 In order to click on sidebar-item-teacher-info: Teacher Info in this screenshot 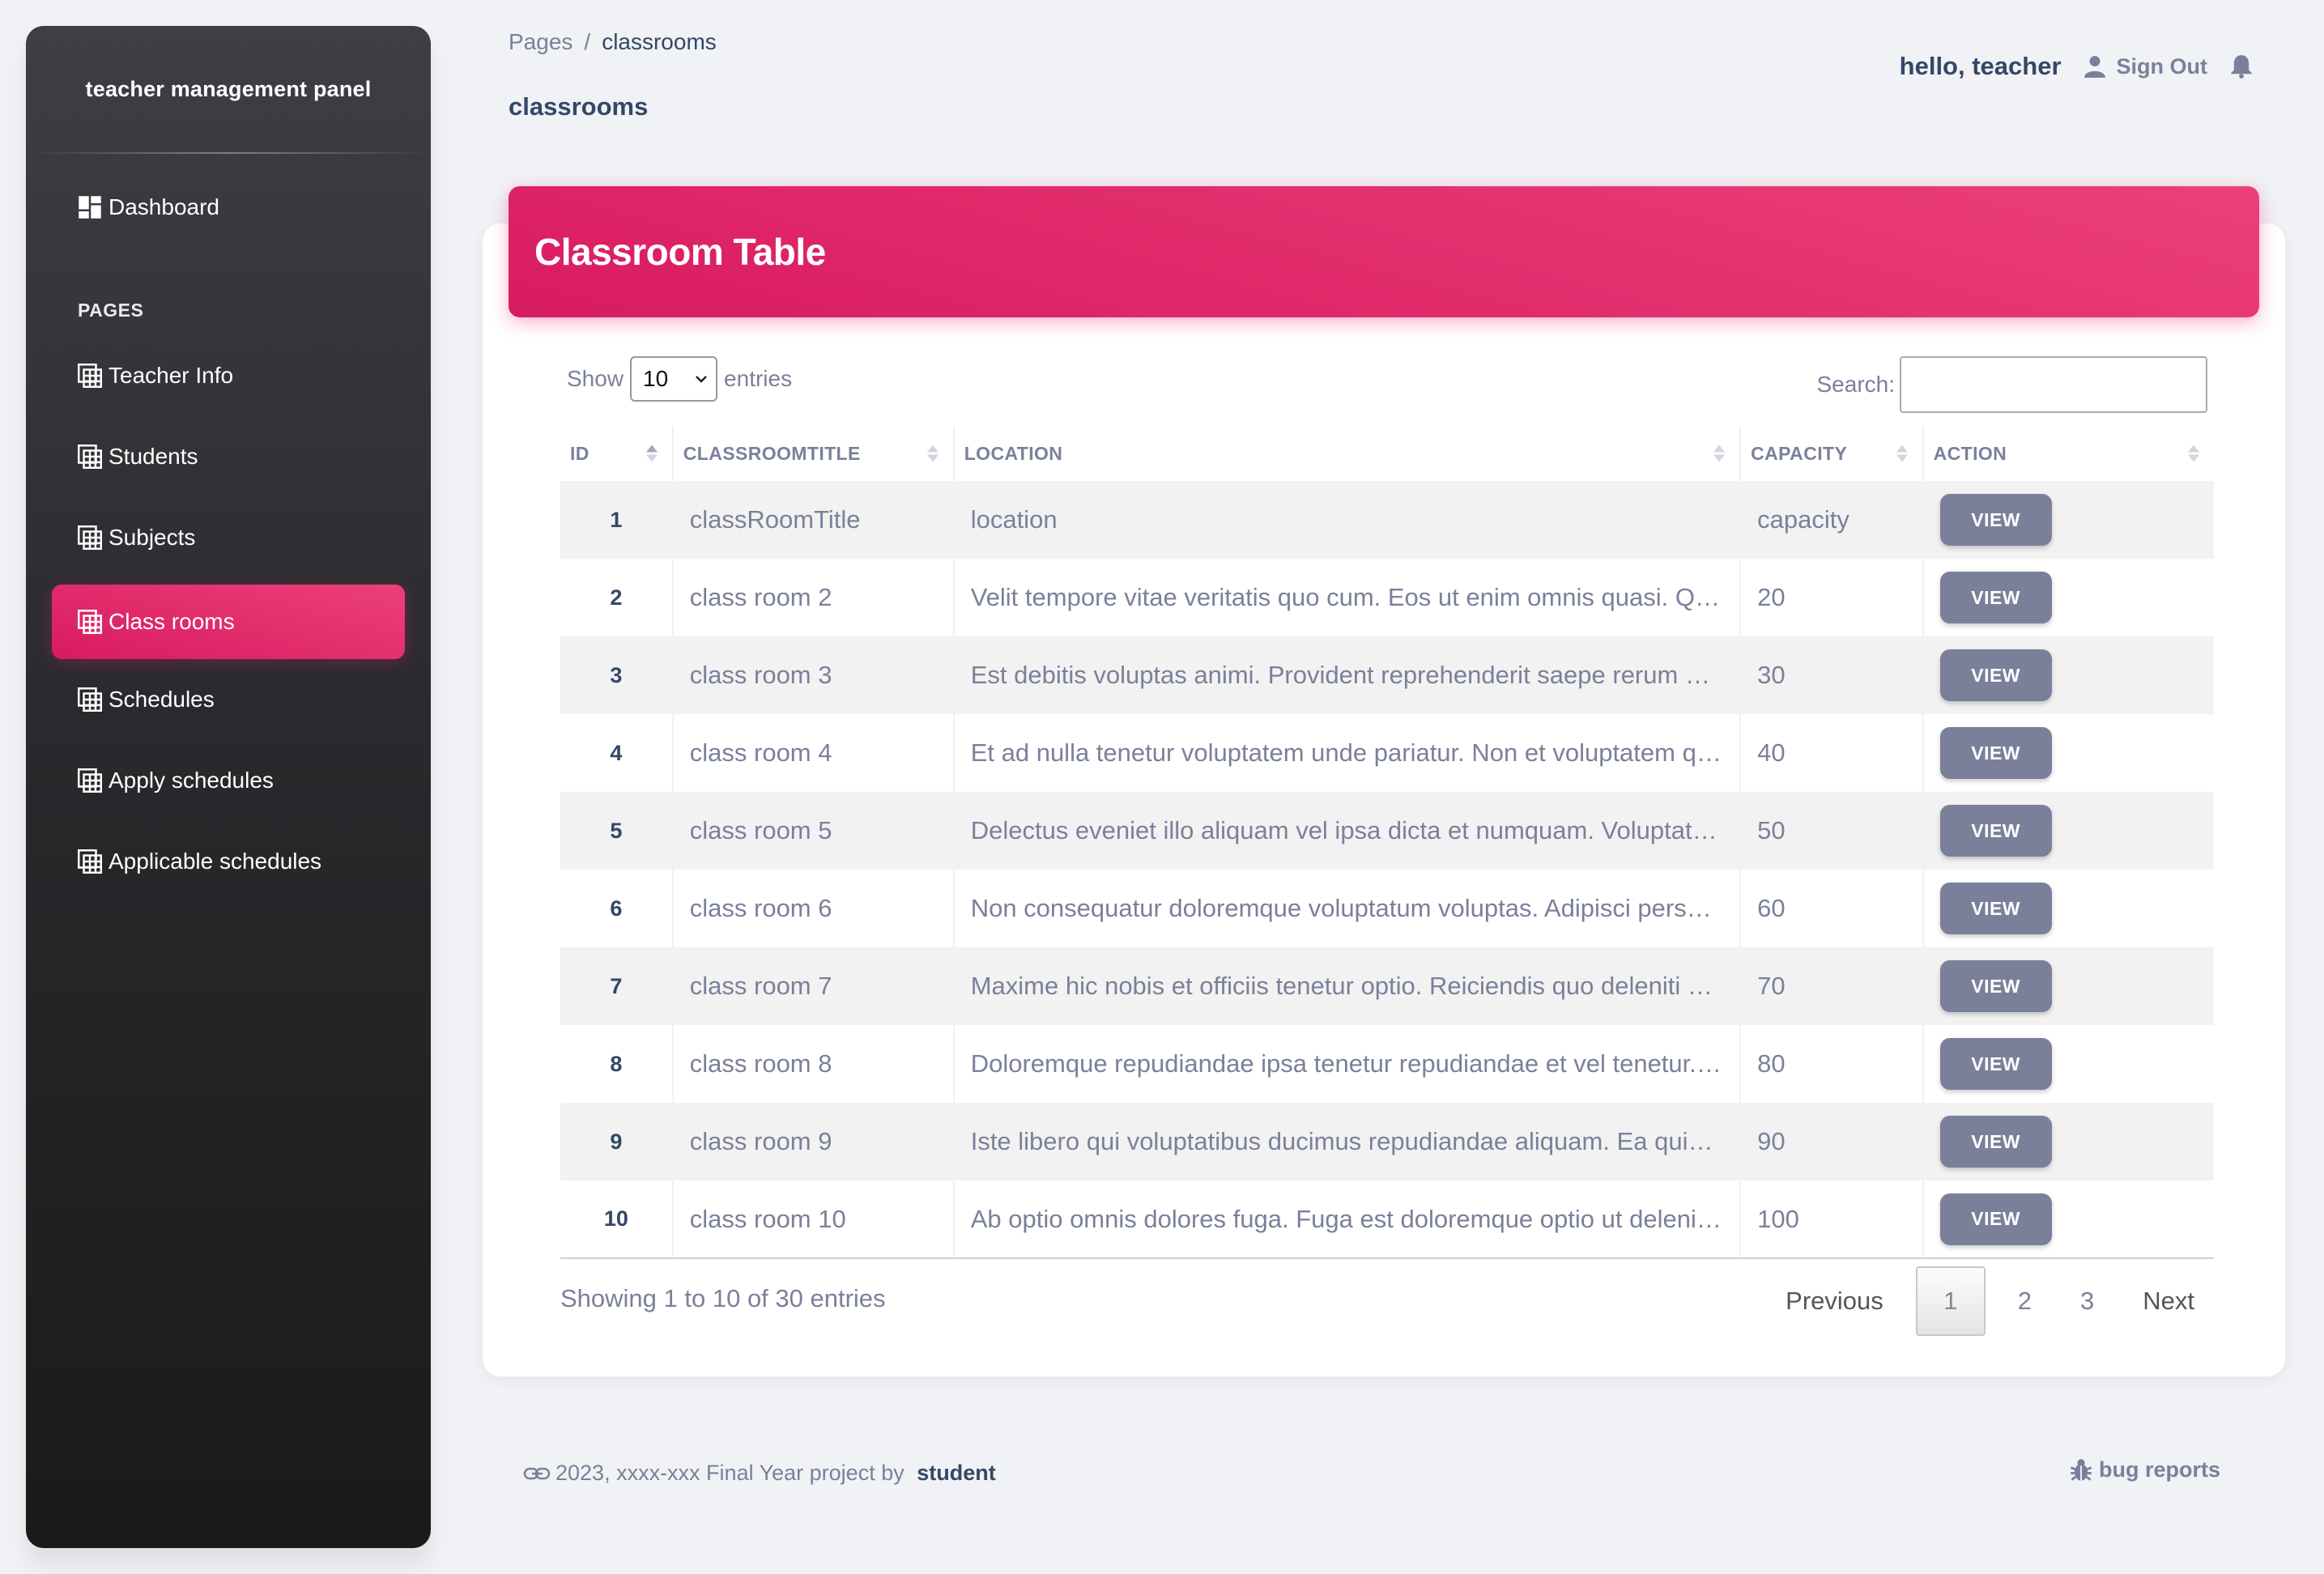, I will do `click(229, 376)`.